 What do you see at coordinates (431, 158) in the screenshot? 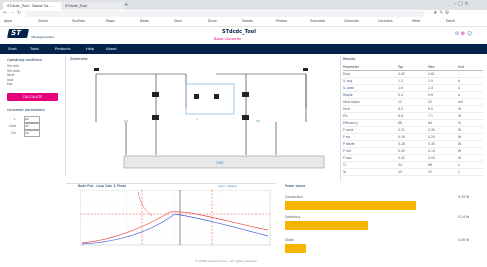
I see `table-cell: 0.04` at bounding box center [431, 158].